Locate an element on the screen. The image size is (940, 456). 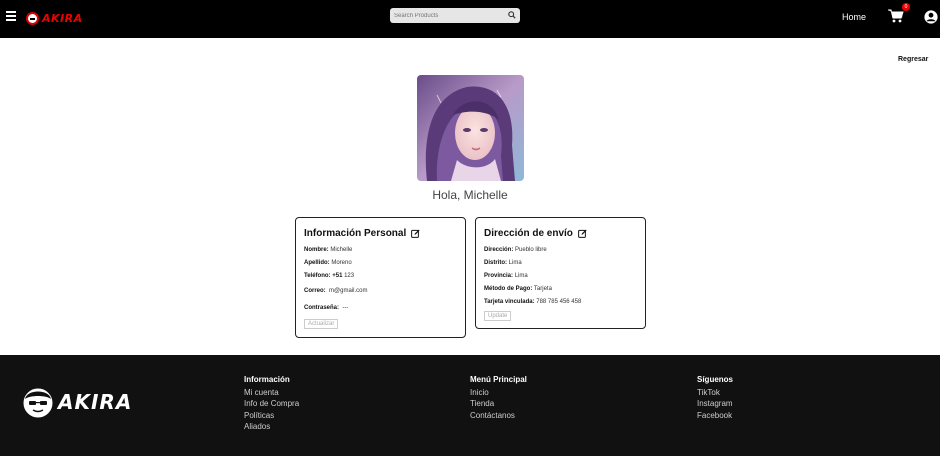
tarjeta-label: Tarjeta vinculada: is located at coordinates (509, 302).